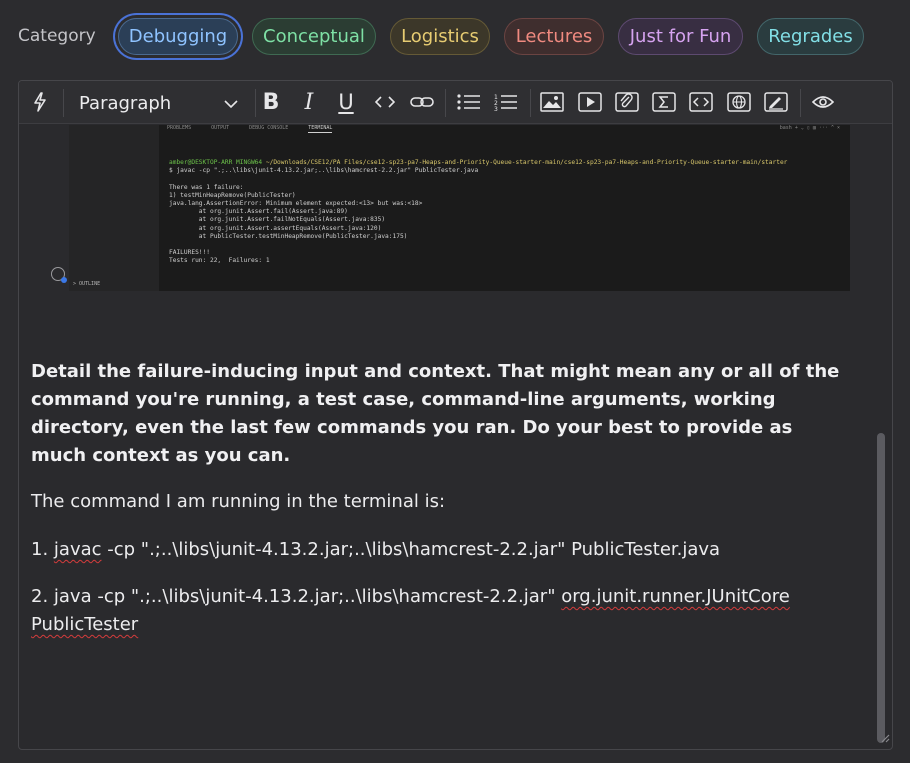 The height and width of the screenshot is (763, 910). I want to click on bold-icon: B, so click(271, 102).